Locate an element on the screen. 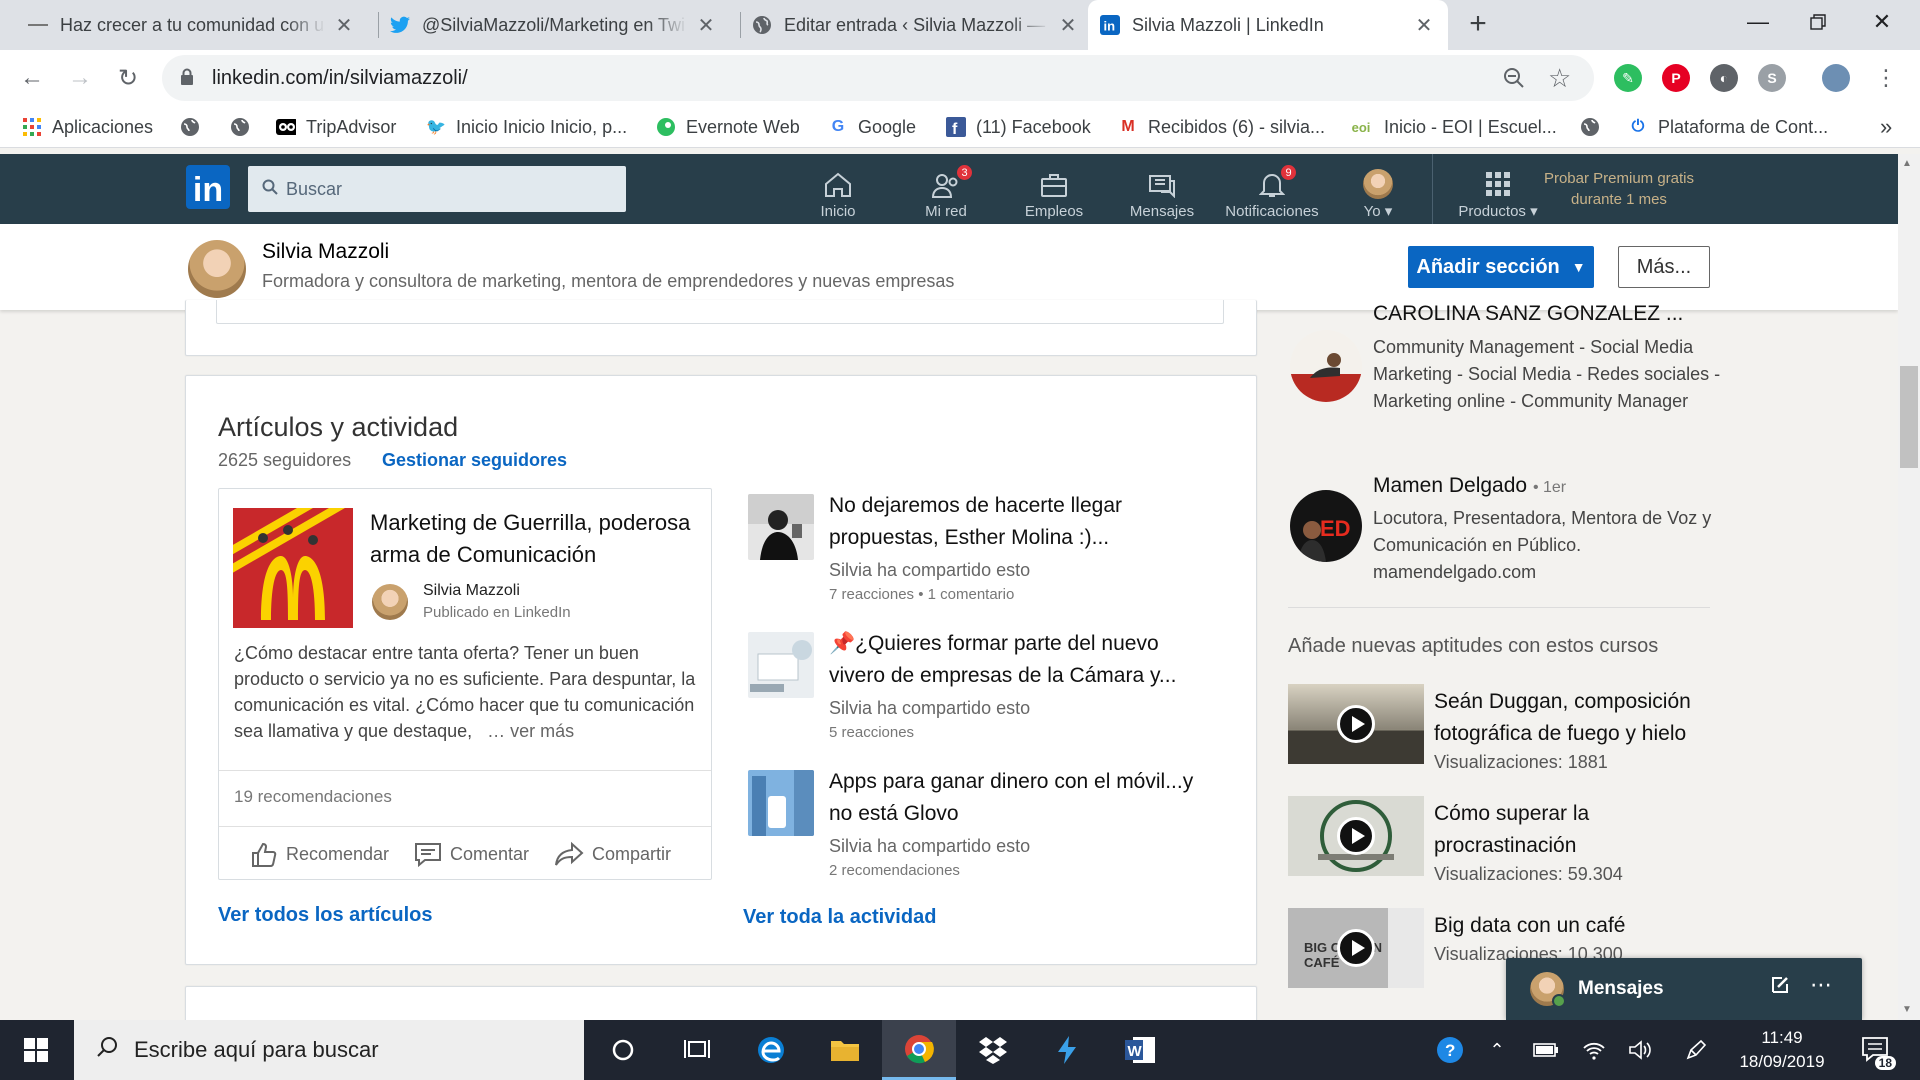 This screenshot has height=1080, width=1920. evernote-ext-icon: ✎ is located at coordinates (1628, 78).